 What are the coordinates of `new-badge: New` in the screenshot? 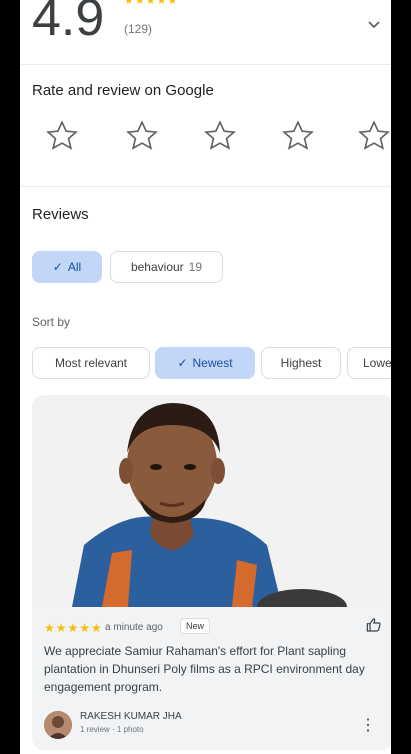 It's located at (195, 626).